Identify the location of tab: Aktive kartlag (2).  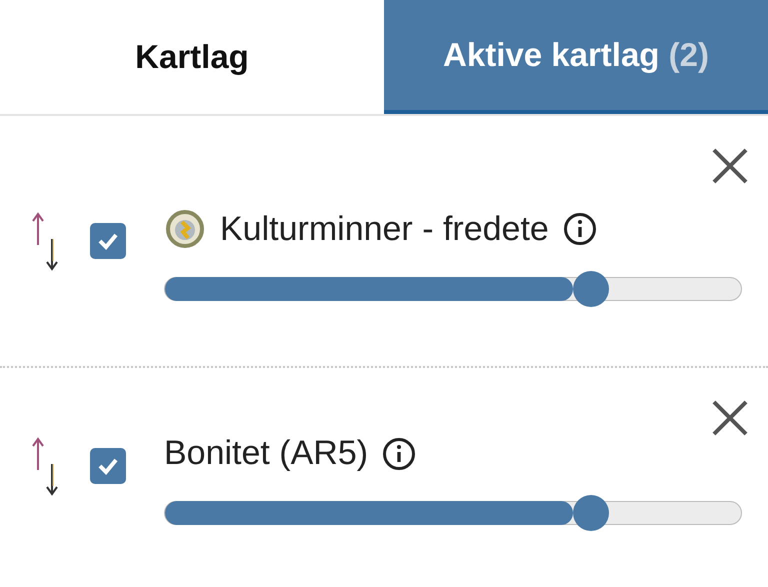
(576, 57).